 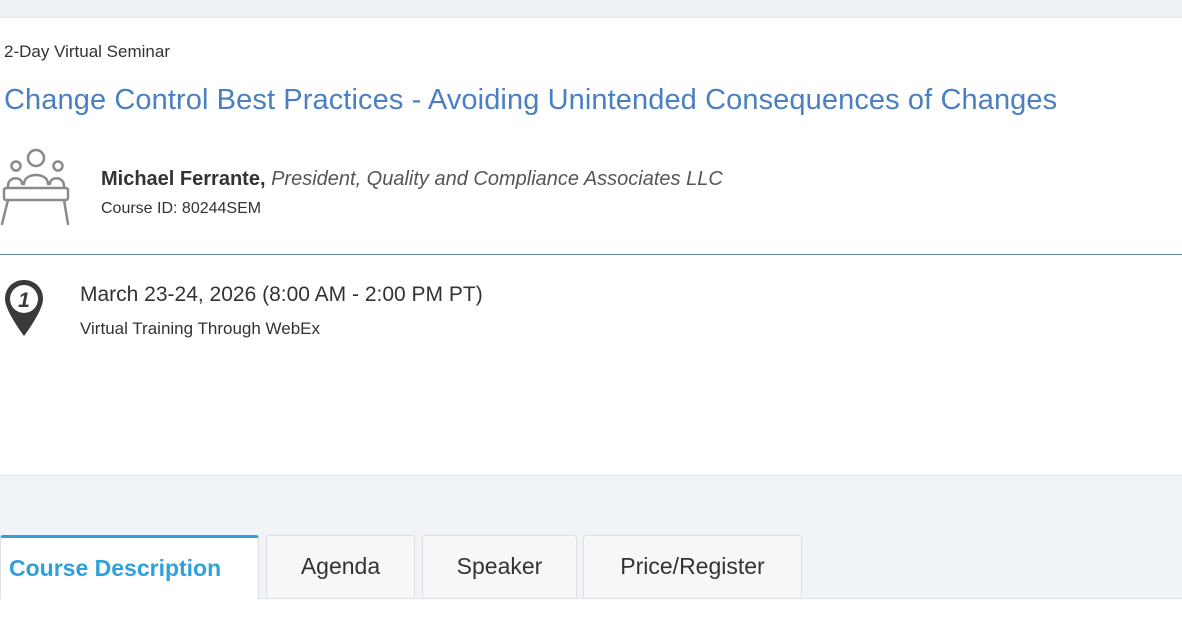 I want to click on speaker-name: Michael Ferrante,, so click(x=183, y=179).